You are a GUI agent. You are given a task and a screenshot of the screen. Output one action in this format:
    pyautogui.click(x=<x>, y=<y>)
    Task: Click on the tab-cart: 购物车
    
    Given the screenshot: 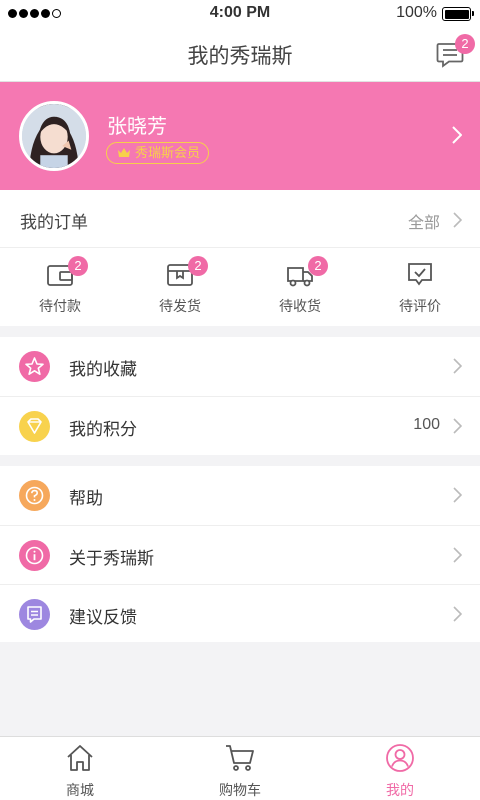 What is the action you would take?
    pyautogui.click(x=240, y=768)
    